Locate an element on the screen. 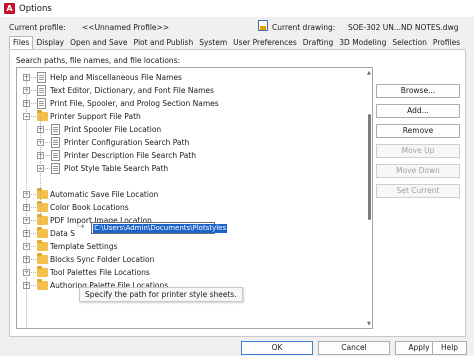  tree-row: − Printer Support File Path is located at coordinates (189, 116).